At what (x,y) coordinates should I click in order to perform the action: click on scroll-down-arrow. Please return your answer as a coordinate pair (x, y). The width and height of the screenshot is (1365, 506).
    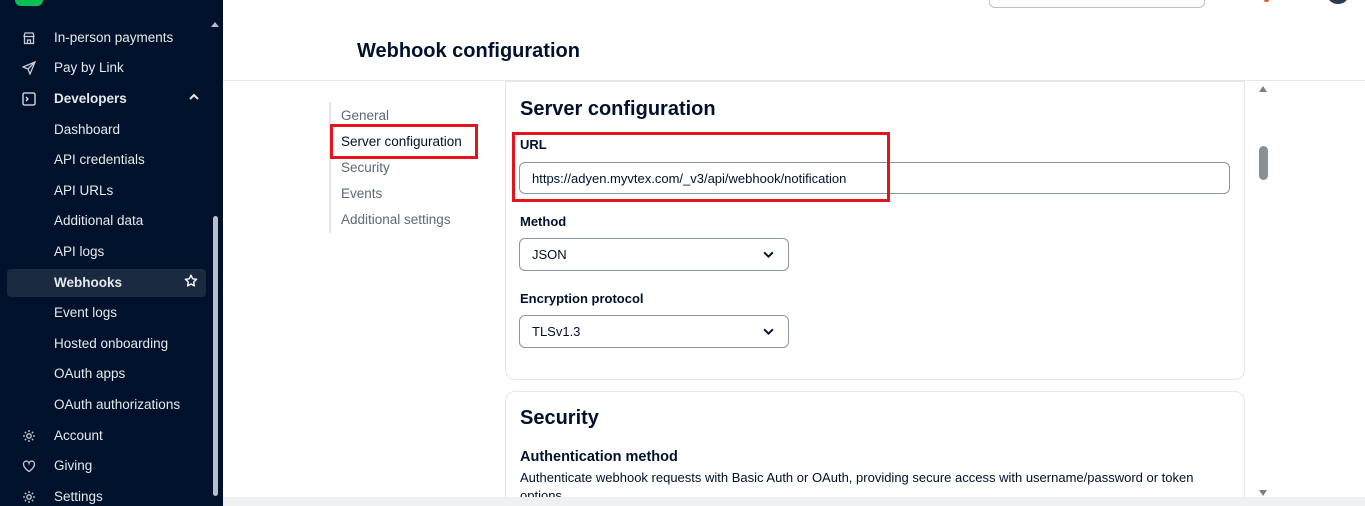
    Looking at the image, I should click on (1263, 493).